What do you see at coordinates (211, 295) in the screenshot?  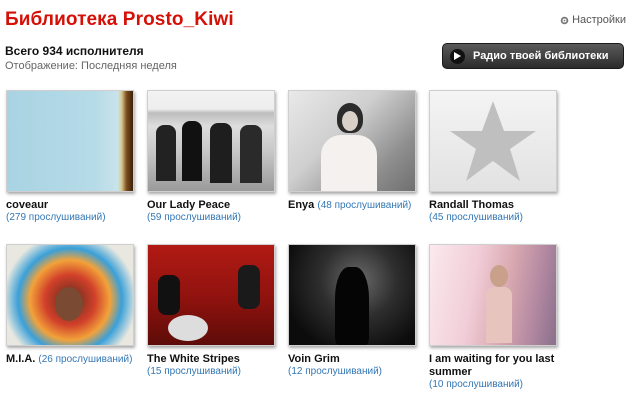 I see `artist-image-the-white-stripes` at bounding box center [211, 295].